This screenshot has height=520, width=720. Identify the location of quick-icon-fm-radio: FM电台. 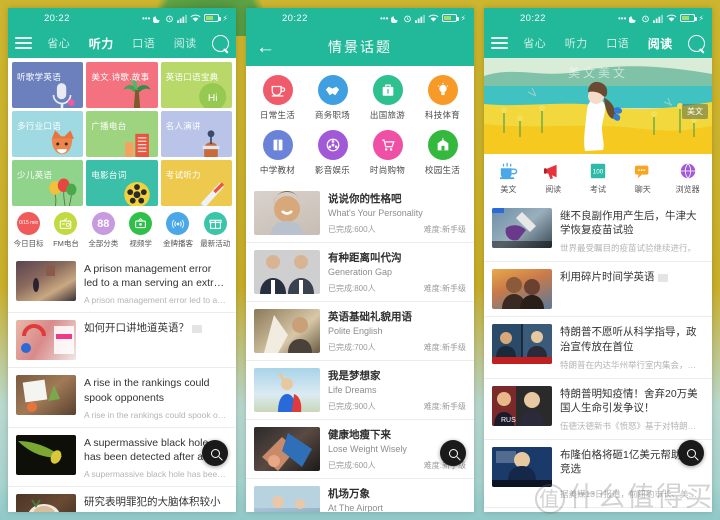
(65, 230).